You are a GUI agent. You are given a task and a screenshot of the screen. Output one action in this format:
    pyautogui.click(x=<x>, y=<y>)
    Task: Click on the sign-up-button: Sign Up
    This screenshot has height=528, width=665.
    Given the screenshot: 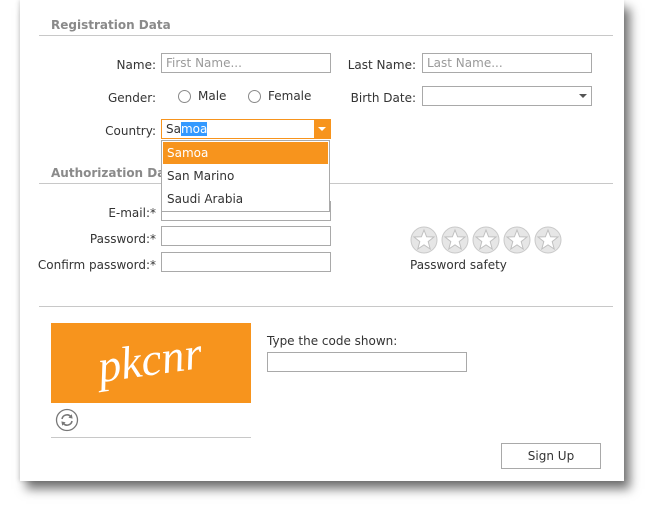 What is the action you would take?
    pyautogui.click(x=551, y=456)
    